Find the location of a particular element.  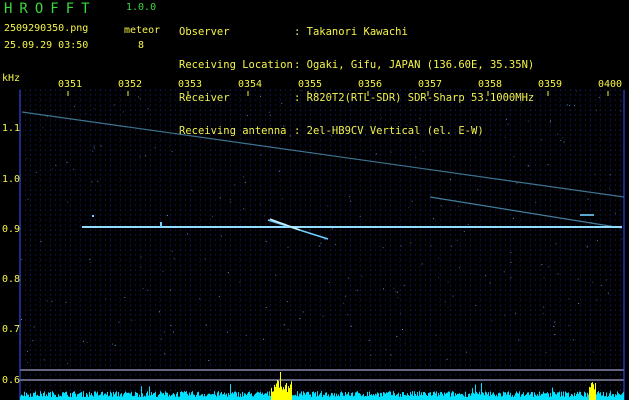

x-tick-label: 0355 is located at coordinates (310, 84).